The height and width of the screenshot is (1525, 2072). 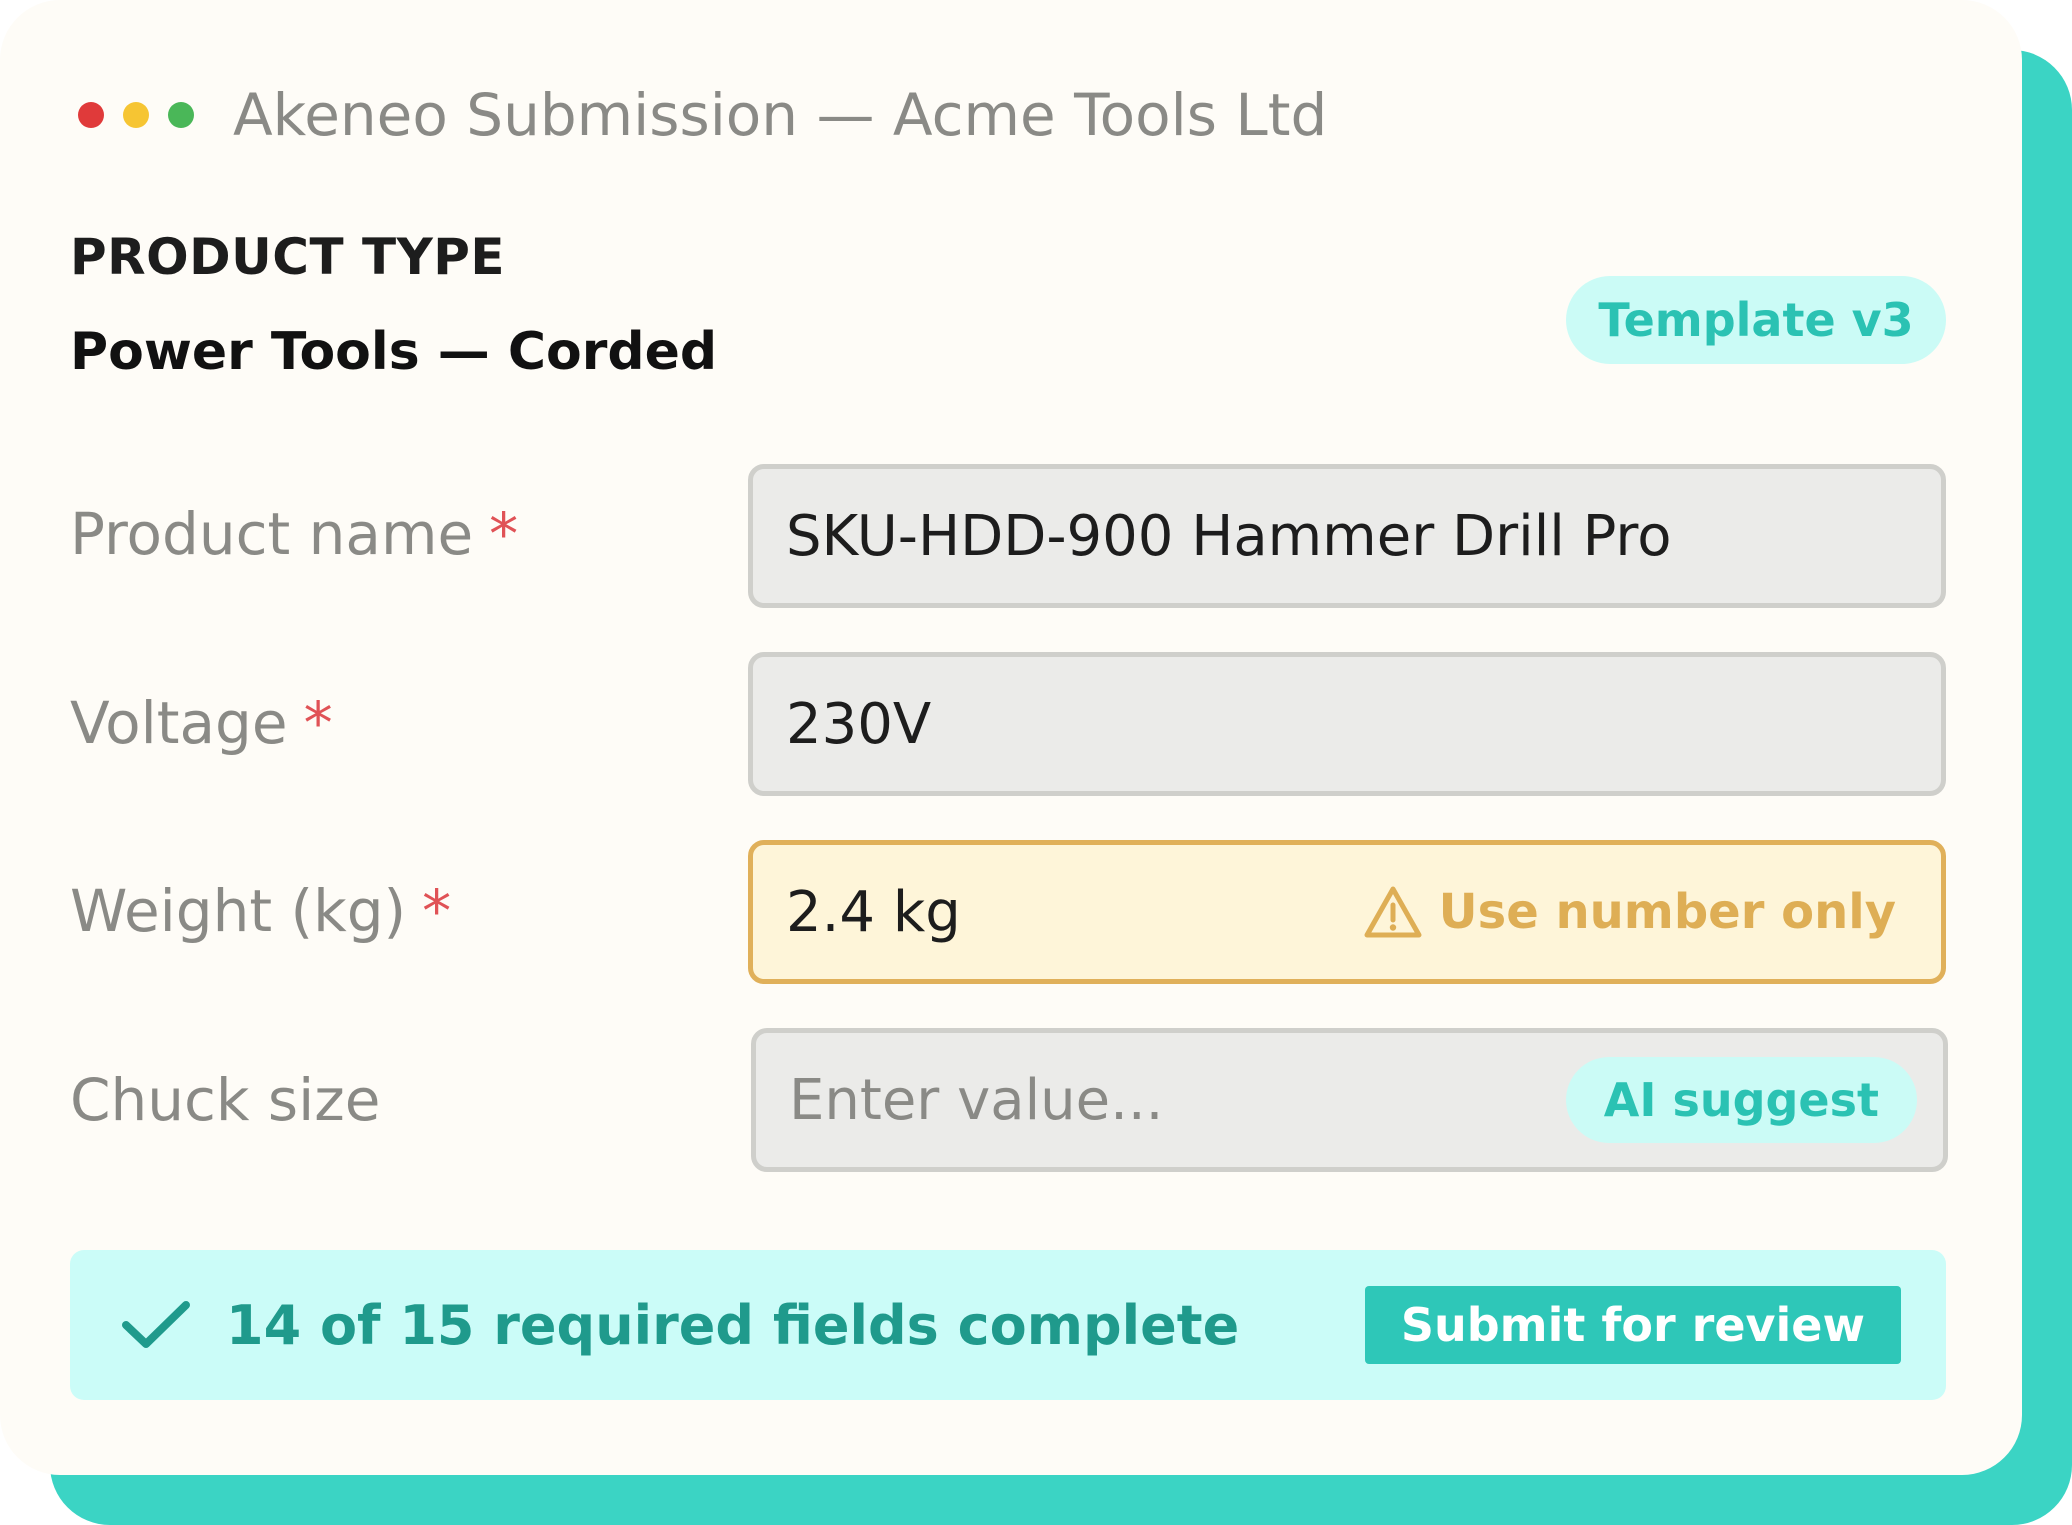 What do you see at coordinates (1667, 912) in the screenshot?
I see `weight-warning-text: Use number only` at bounding box center [1667, 912].